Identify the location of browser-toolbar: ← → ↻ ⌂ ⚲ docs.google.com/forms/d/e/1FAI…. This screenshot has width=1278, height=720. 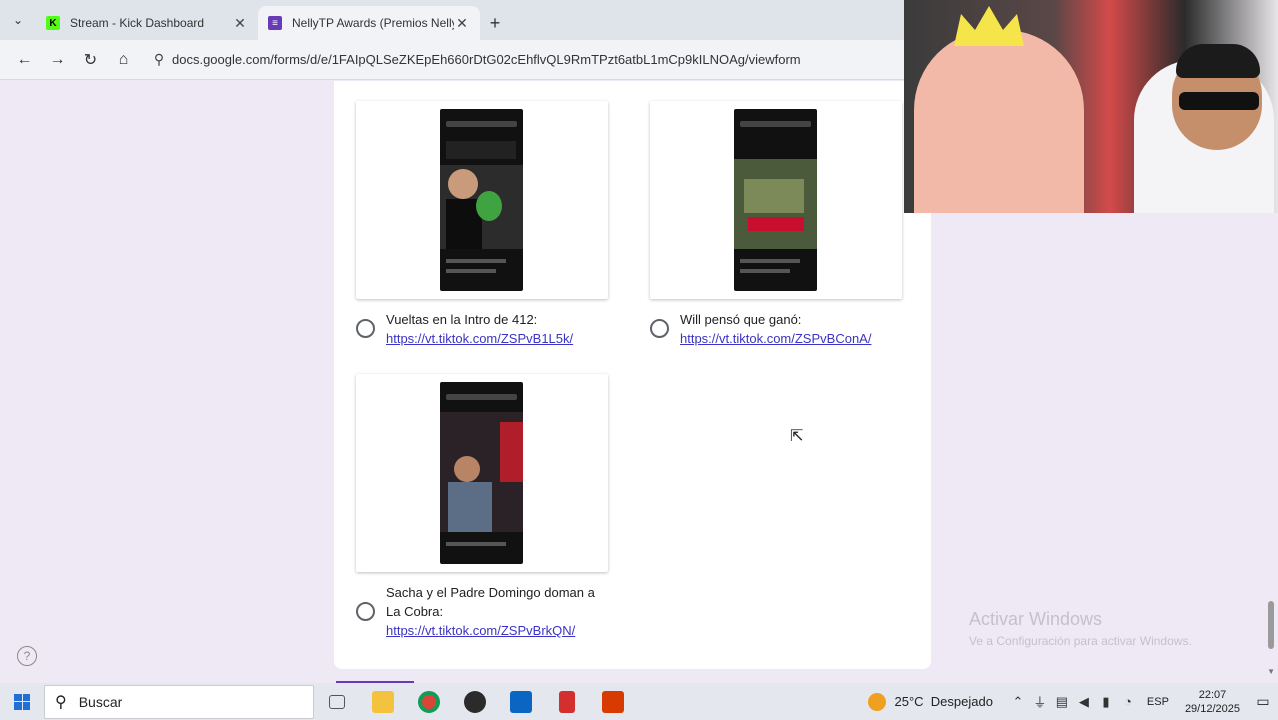
(452, 60).